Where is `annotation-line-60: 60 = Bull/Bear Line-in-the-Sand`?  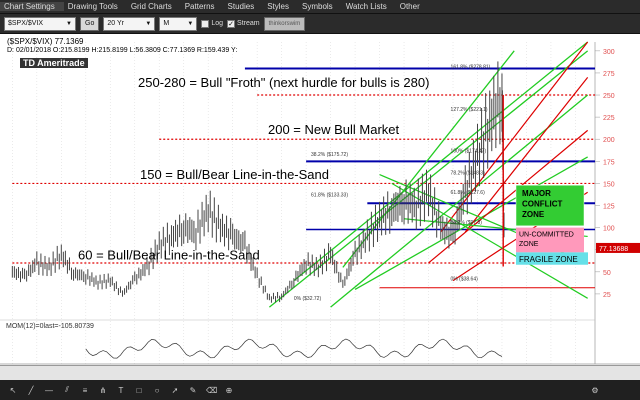
annotation-line-60: 60 = Bull/Bear Line-in-the-Sand is located at coordinates (169, 254).